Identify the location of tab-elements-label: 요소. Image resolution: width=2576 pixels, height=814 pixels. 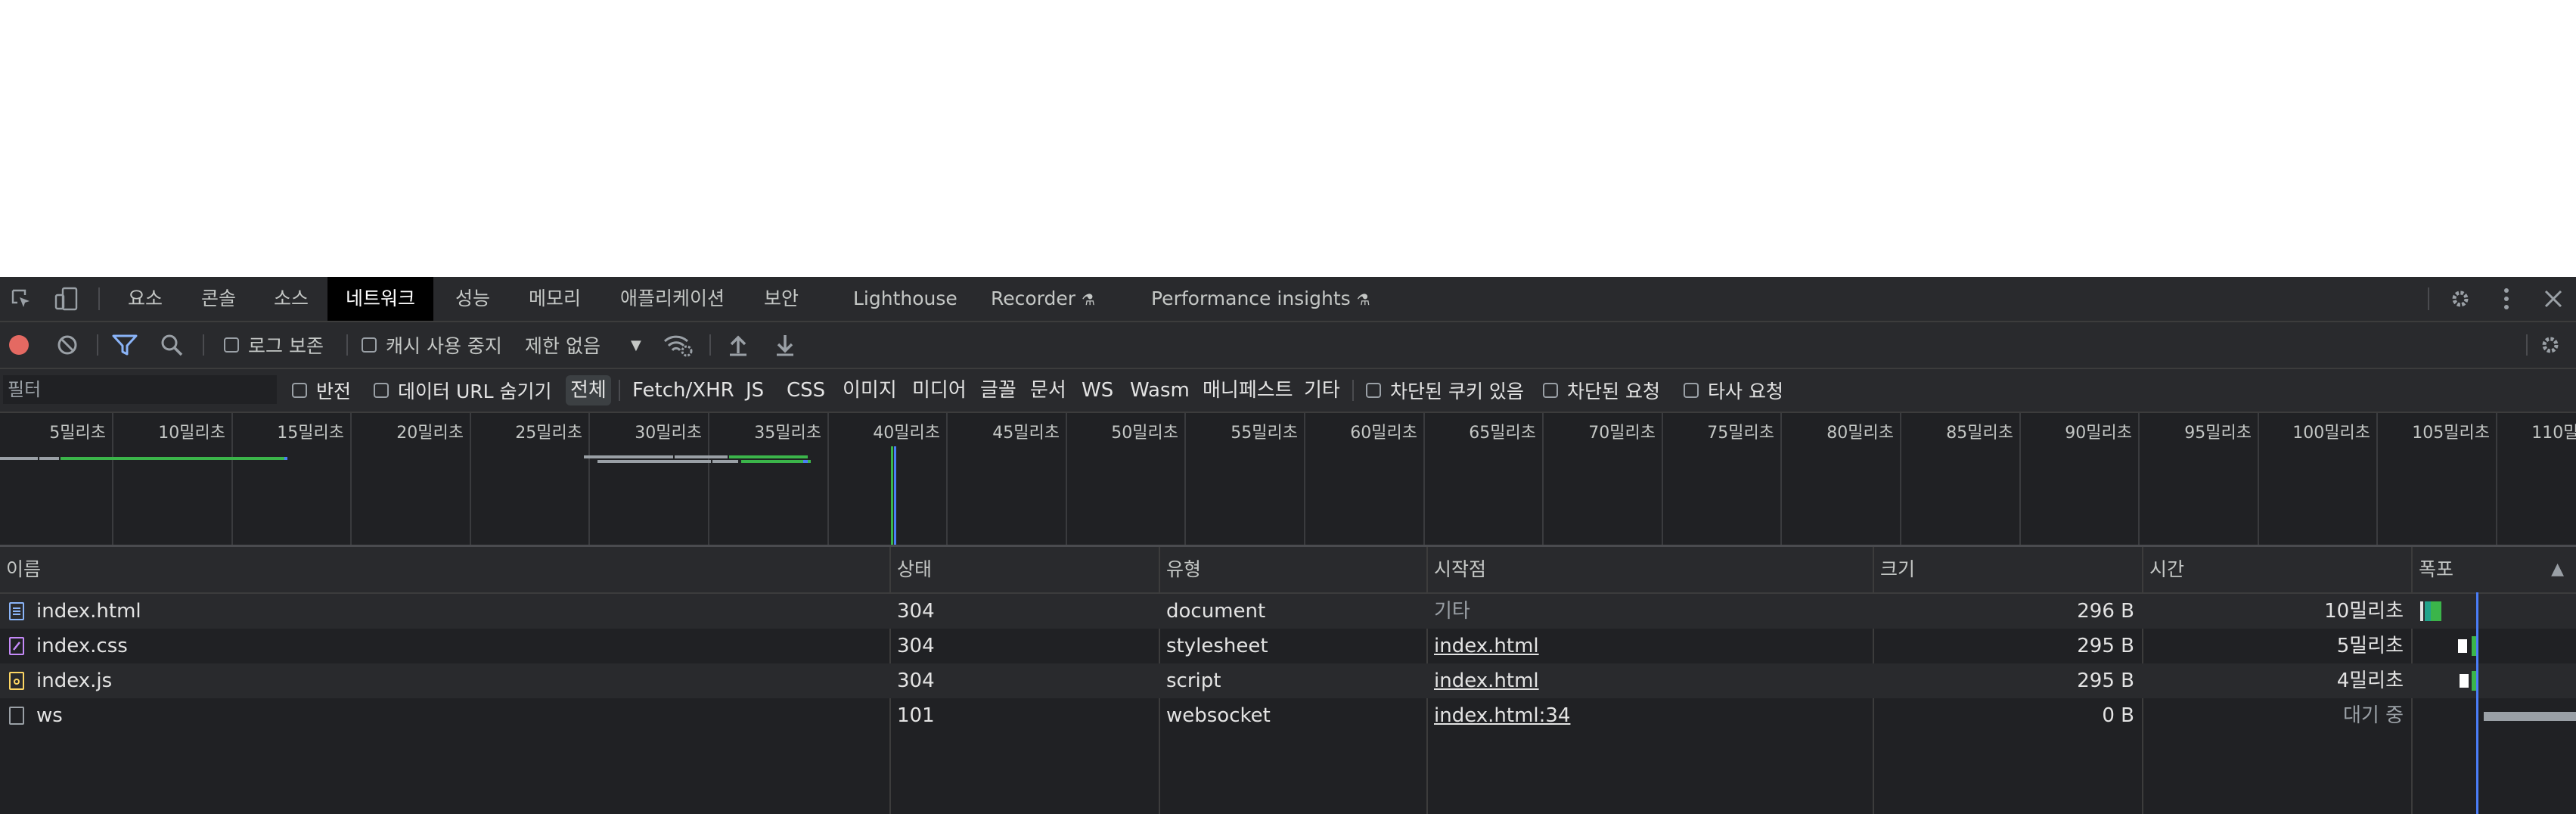
(145, 298).